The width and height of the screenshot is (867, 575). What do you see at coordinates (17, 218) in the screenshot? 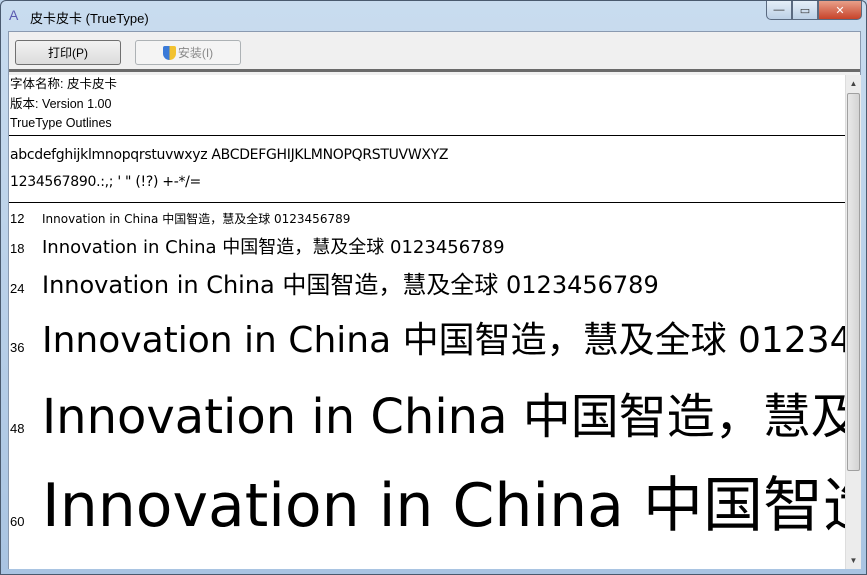
I see `sample-size: 12` at bounding box center [17, 218].